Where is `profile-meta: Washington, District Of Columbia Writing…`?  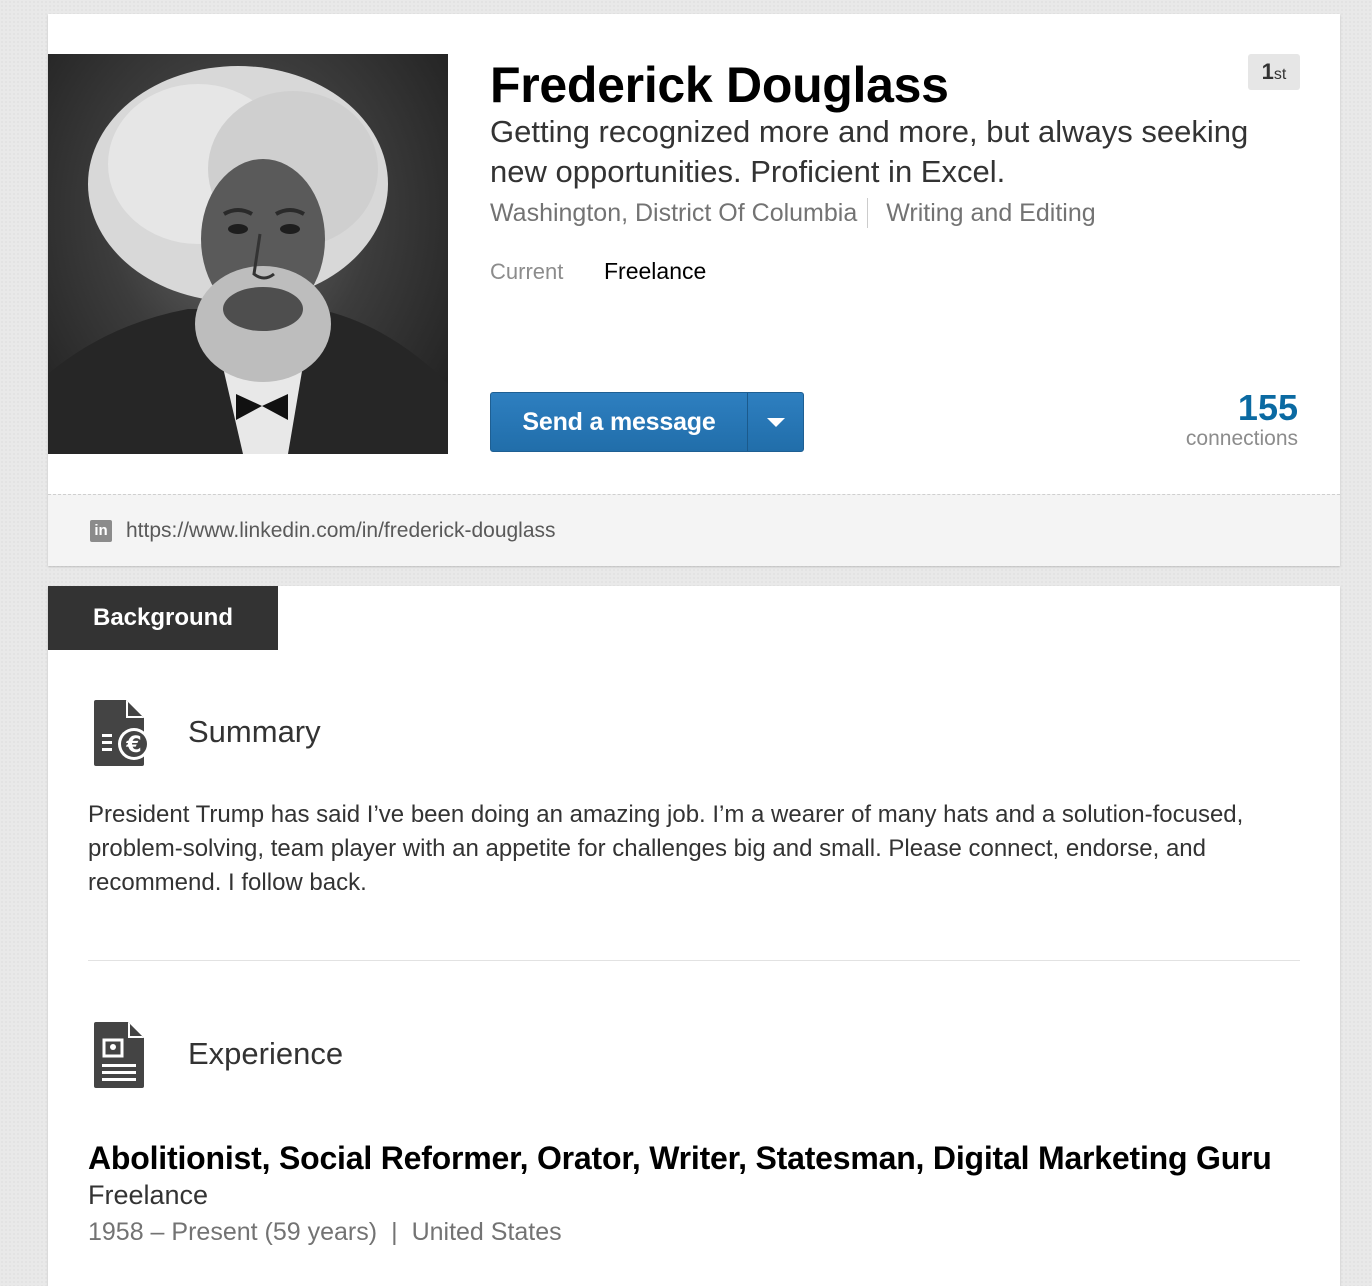
profile-meta: Washington, District Of Columbia Writing… is located at coordinates (793, 213).